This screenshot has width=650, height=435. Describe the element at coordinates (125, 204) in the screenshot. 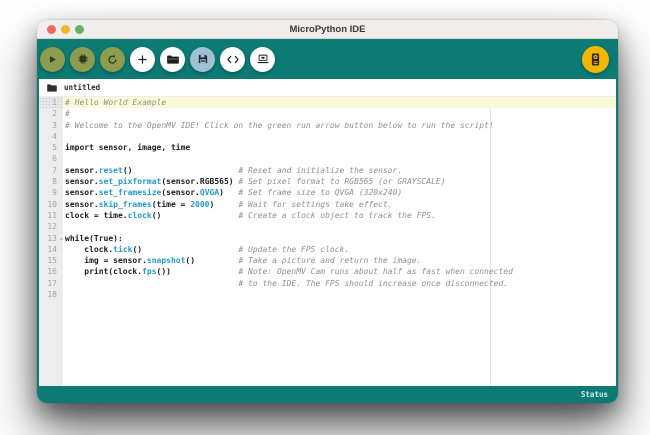

I see `code-text: skip_frames` at that location.